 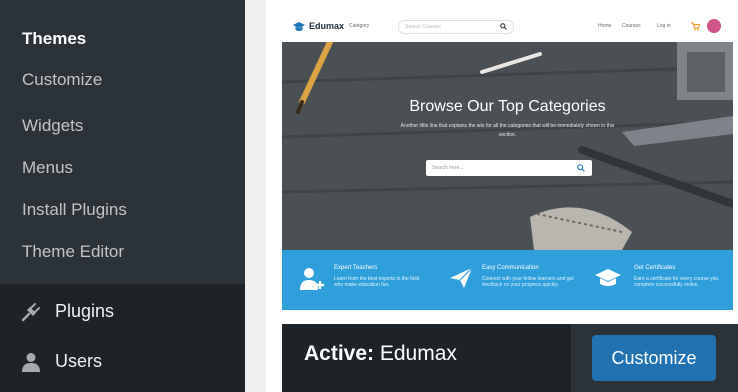 What do you see at coordinates (30, 312) in the screenshot?
I see `plugins-icon` at bounding box center [30, 312].